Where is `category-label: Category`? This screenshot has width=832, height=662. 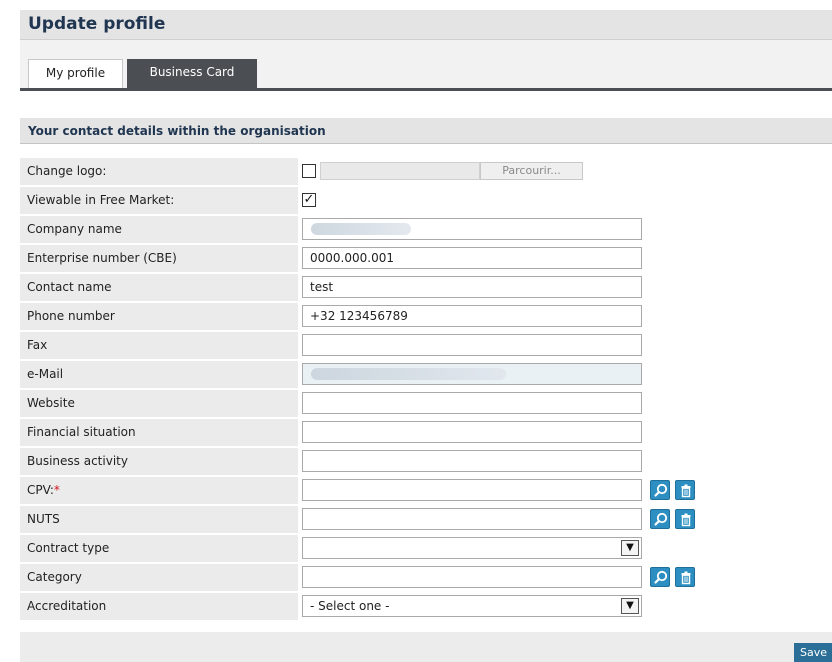 category-label: Category is located at coordinates (159, 577).